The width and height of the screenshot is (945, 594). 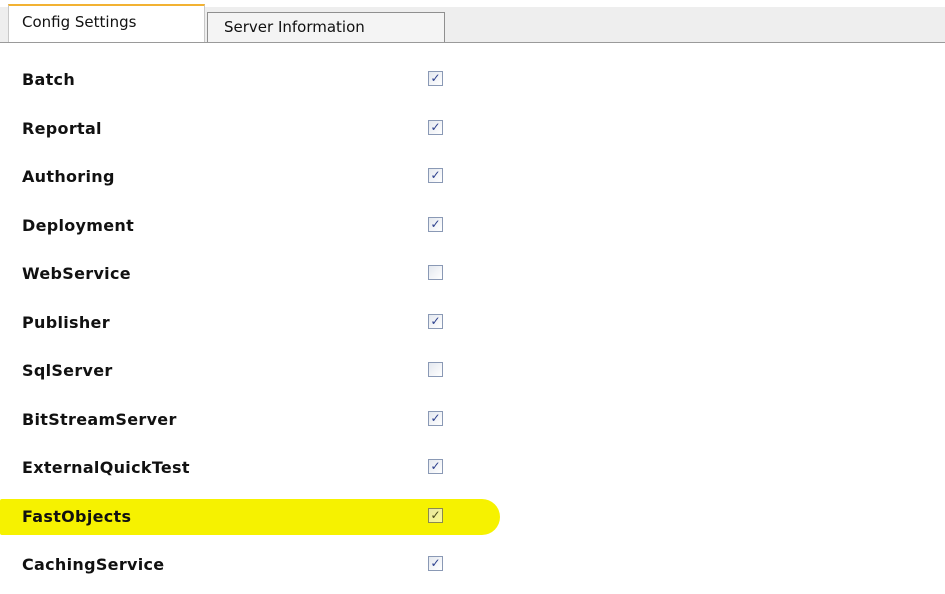 I want to click on setting-label: CachingService, so click(x=93, y=564).